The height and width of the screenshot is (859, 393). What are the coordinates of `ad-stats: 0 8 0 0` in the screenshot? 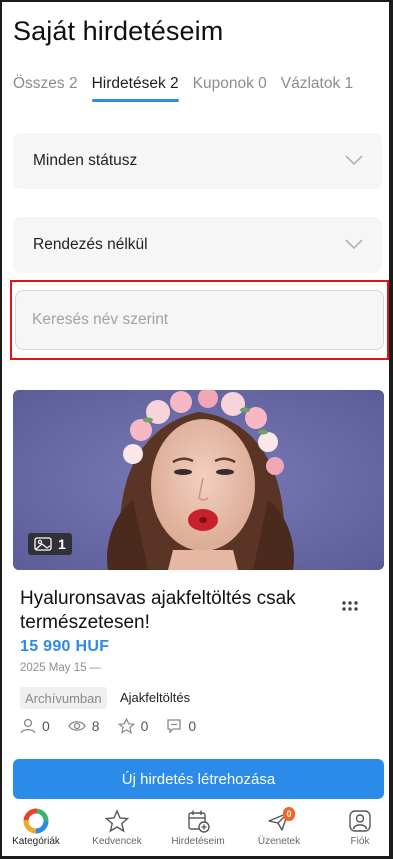 It's located at (117, 726).